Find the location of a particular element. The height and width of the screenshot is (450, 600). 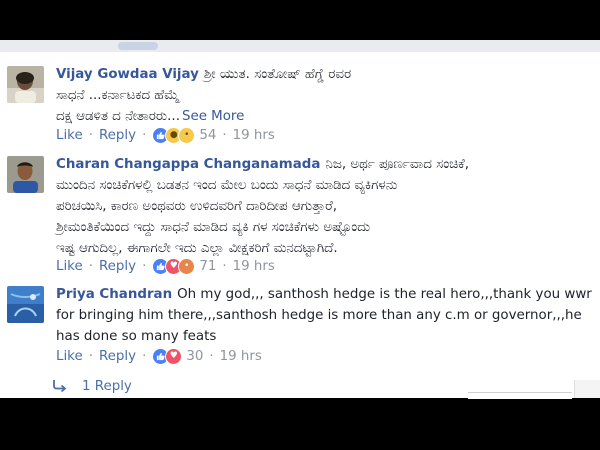

reactions-summary: ♥ is located at coordinates (167, 356).